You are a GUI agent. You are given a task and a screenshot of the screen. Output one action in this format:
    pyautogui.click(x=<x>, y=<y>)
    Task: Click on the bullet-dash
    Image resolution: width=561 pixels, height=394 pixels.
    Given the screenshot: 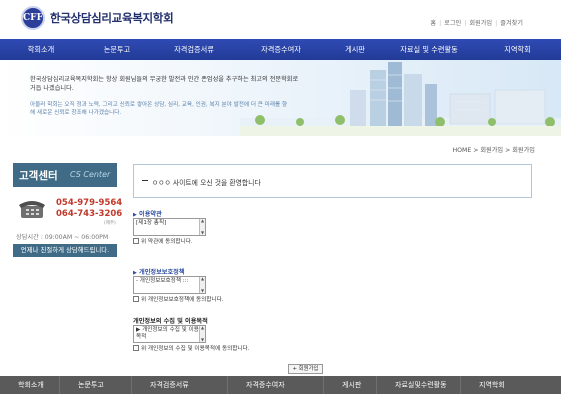 What is the action you would take?
    pyautogui.click(x=145, y=180)
    